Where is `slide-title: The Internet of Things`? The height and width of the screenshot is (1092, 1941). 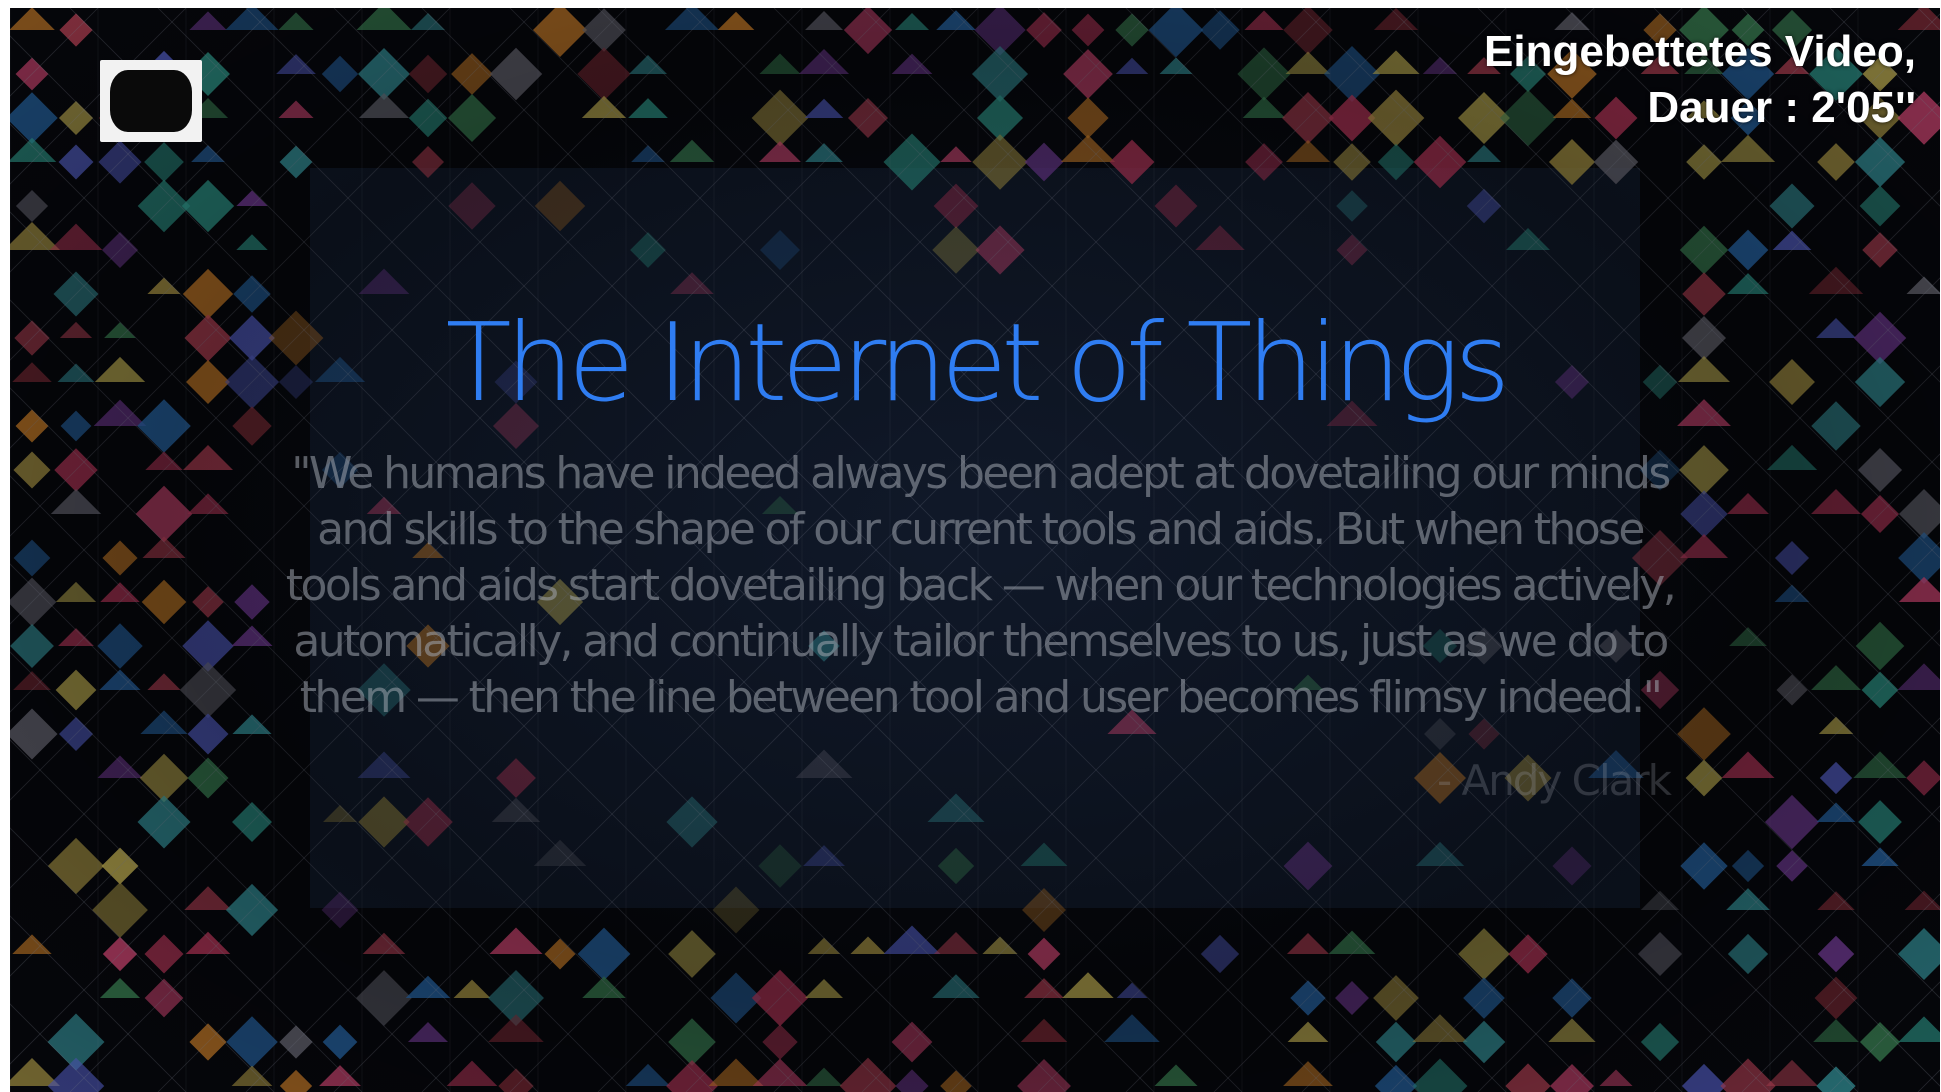
slide-title: The Internet of Things is located at coordinates (978, 363).